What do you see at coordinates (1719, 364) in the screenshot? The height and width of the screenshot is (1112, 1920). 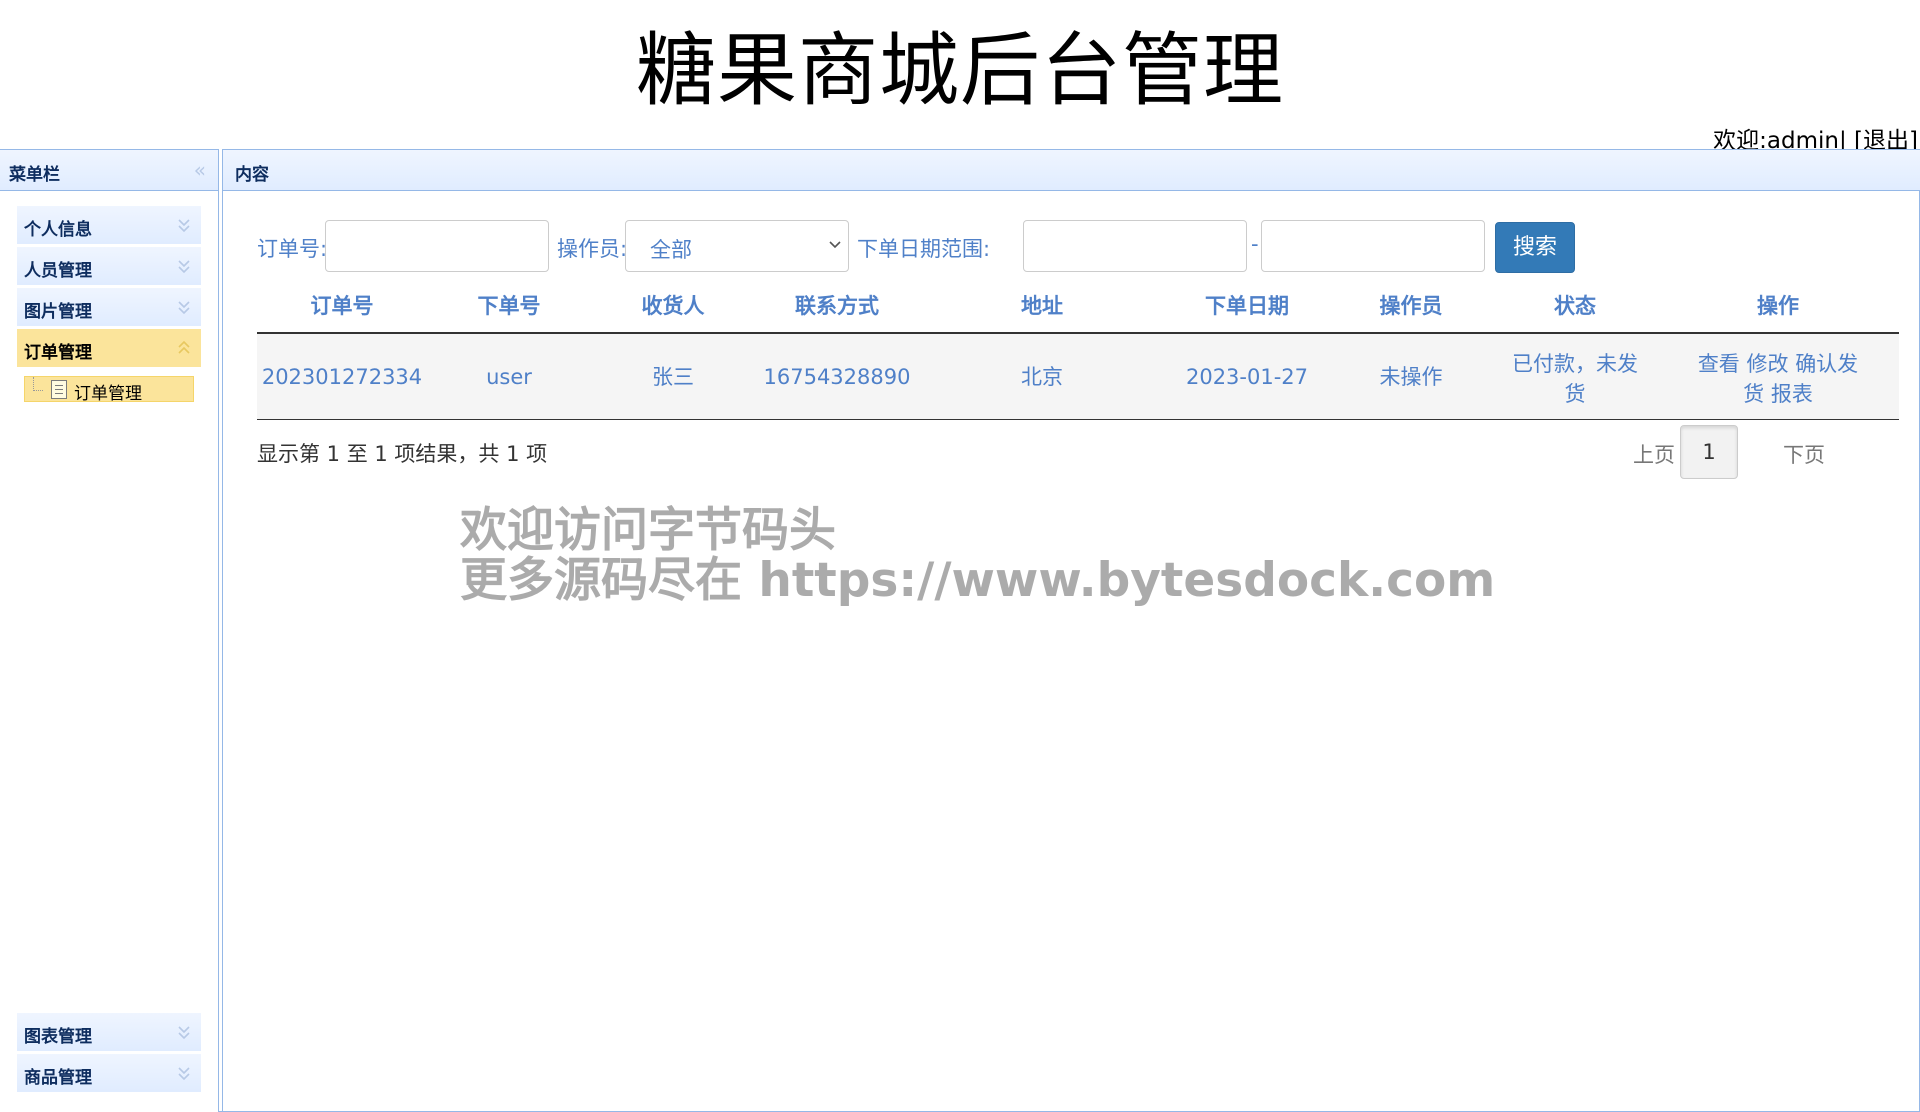 I see `view-link: 查看` at bounding box center [1719, 364].